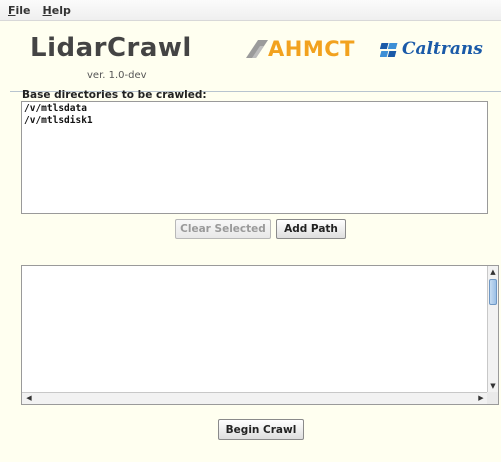 The width and height of the screenshot is (501, 462). I want to click on scroll-corner, so click(492, 398).